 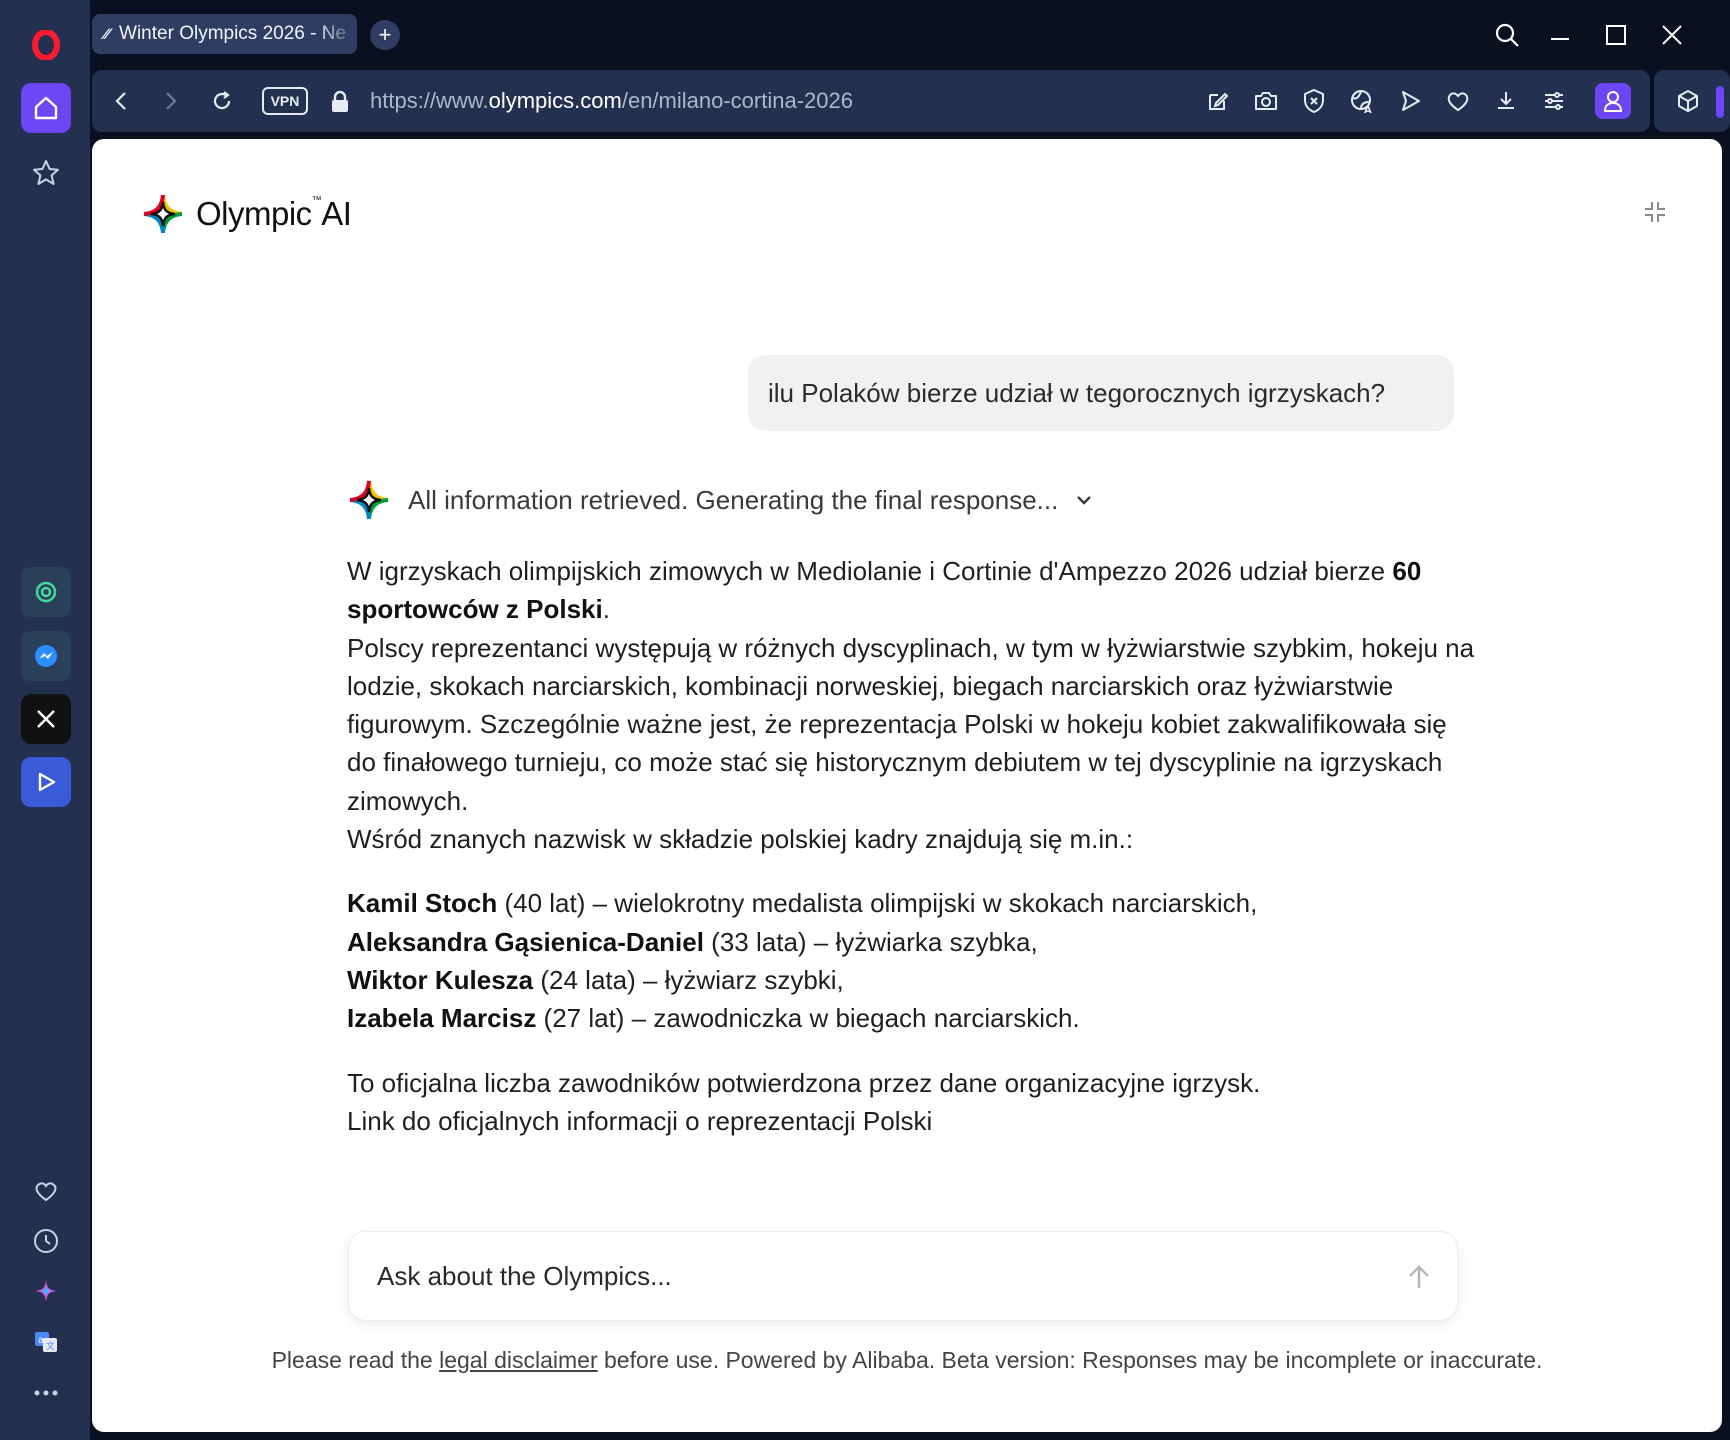 I want to click on close-icon, so click(x=1672, y=35).